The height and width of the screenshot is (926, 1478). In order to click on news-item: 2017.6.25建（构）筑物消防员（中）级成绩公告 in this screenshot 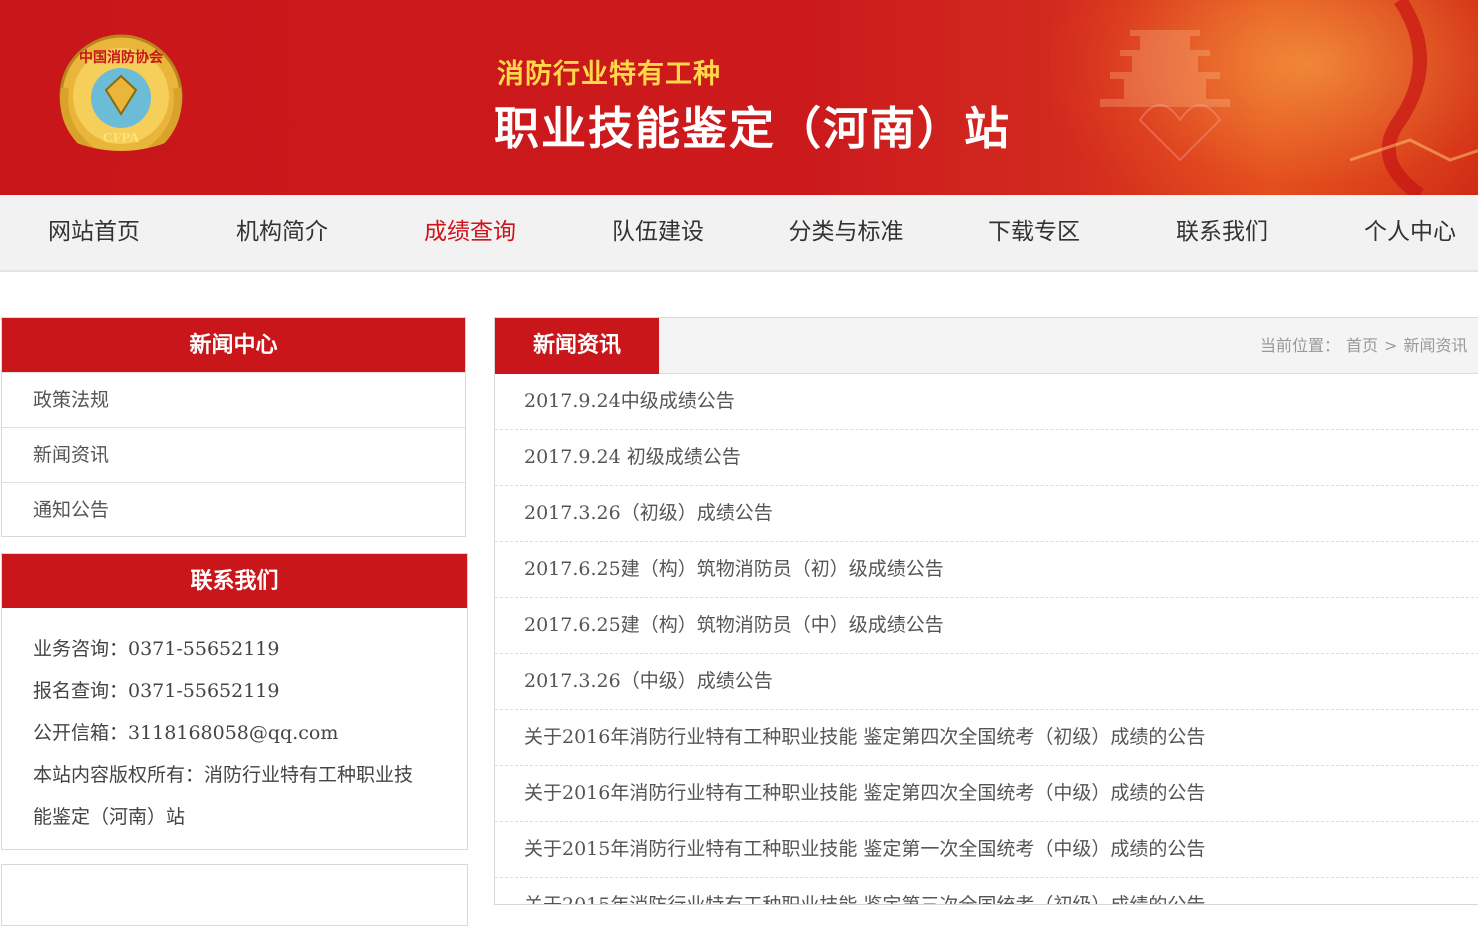, I will do `click(986, 626)`.